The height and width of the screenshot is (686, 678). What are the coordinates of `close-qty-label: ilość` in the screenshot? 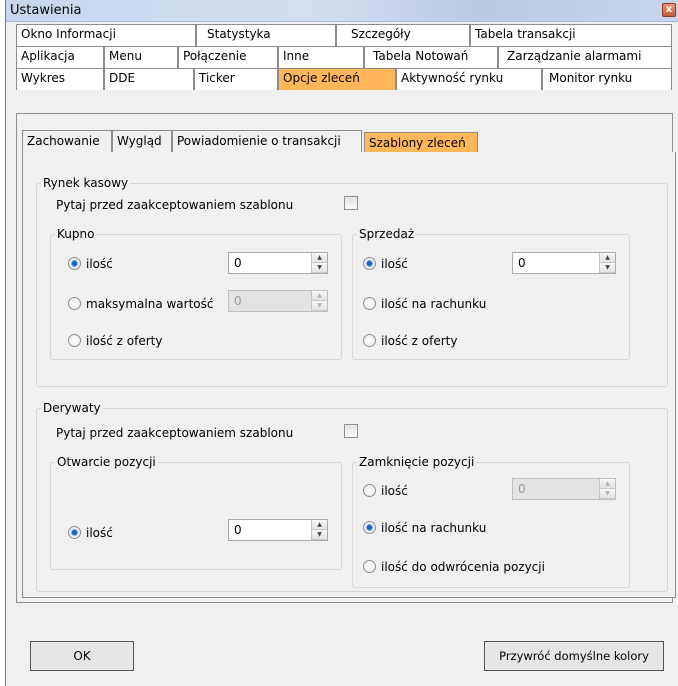 It's located at (394, 491).